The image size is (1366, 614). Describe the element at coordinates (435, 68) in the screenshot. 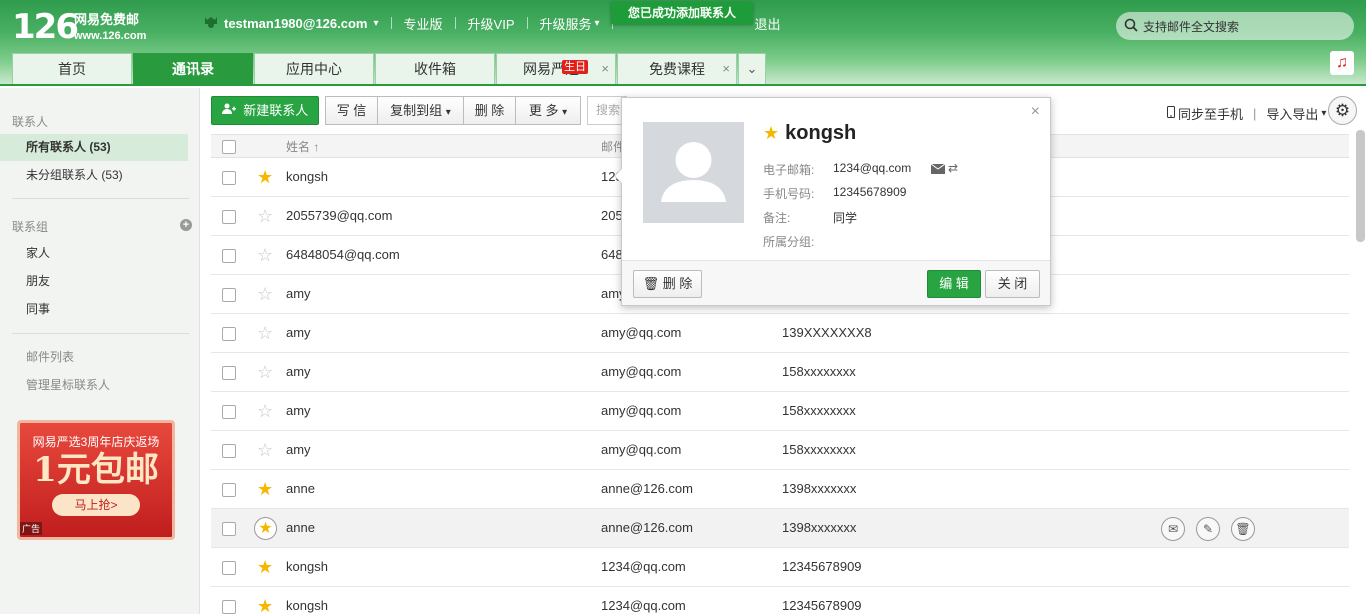

I see `tab-inbox: 收件箱` at that location.